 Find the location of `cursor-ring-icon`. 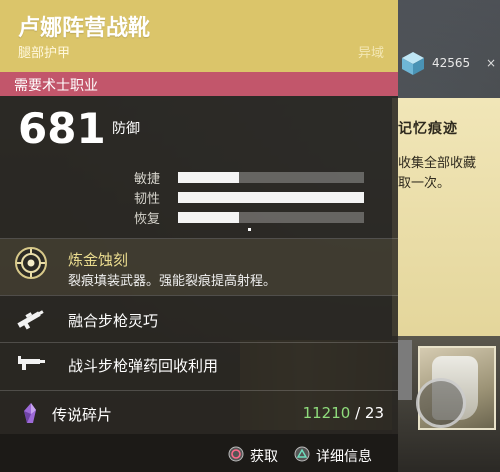

cursor-ring-icon is located at coordinates (441, 403).